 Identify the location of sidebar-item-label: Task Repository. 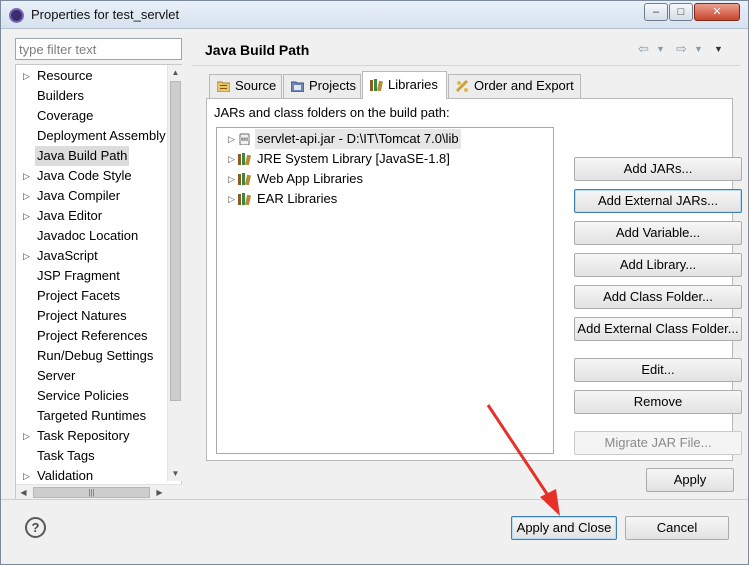
(83, 435).